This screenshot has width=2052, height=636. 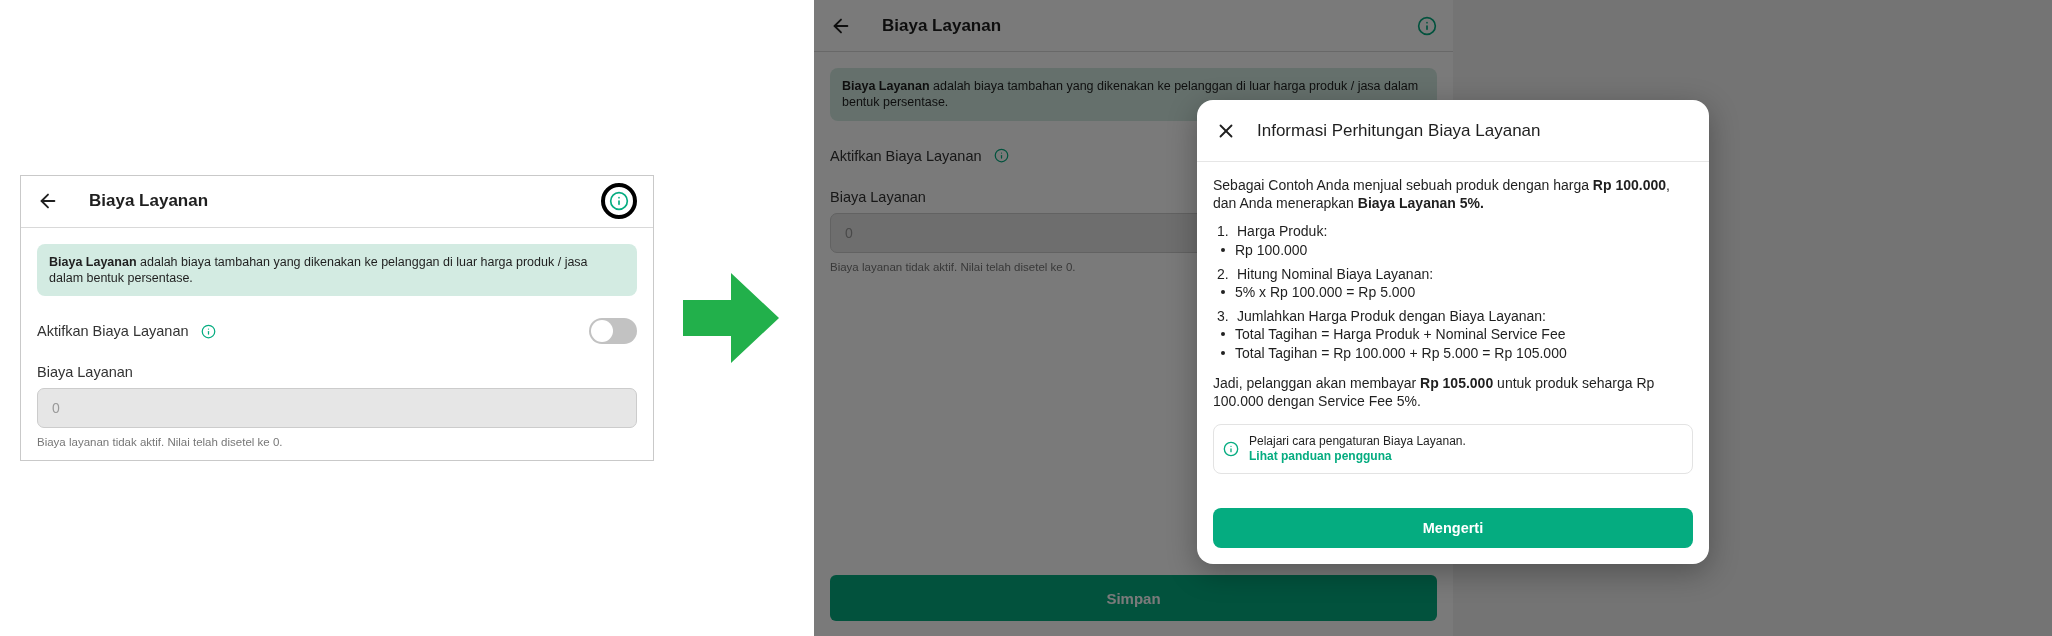 What do you see at coordinates (1133, 598) in the screenshot?
I see `save-button: Simpan` at bounding box center [1133, 598].